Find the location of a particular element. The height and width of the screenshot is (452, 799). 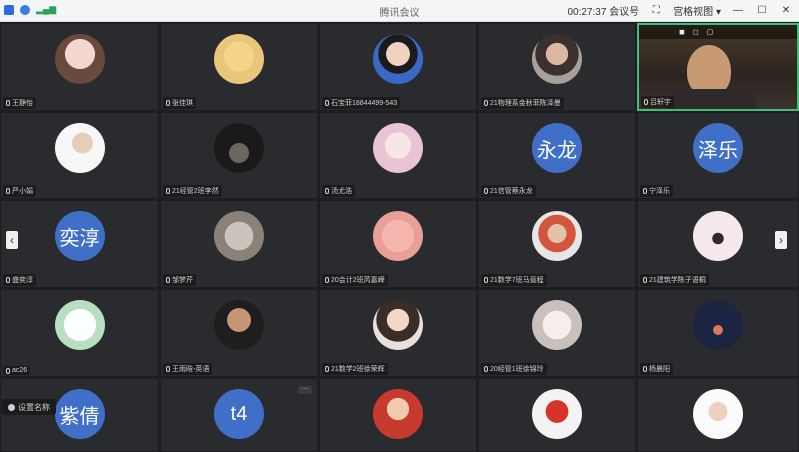

participant-tile: 杨晨阳 is located at coordinates (718, 333).